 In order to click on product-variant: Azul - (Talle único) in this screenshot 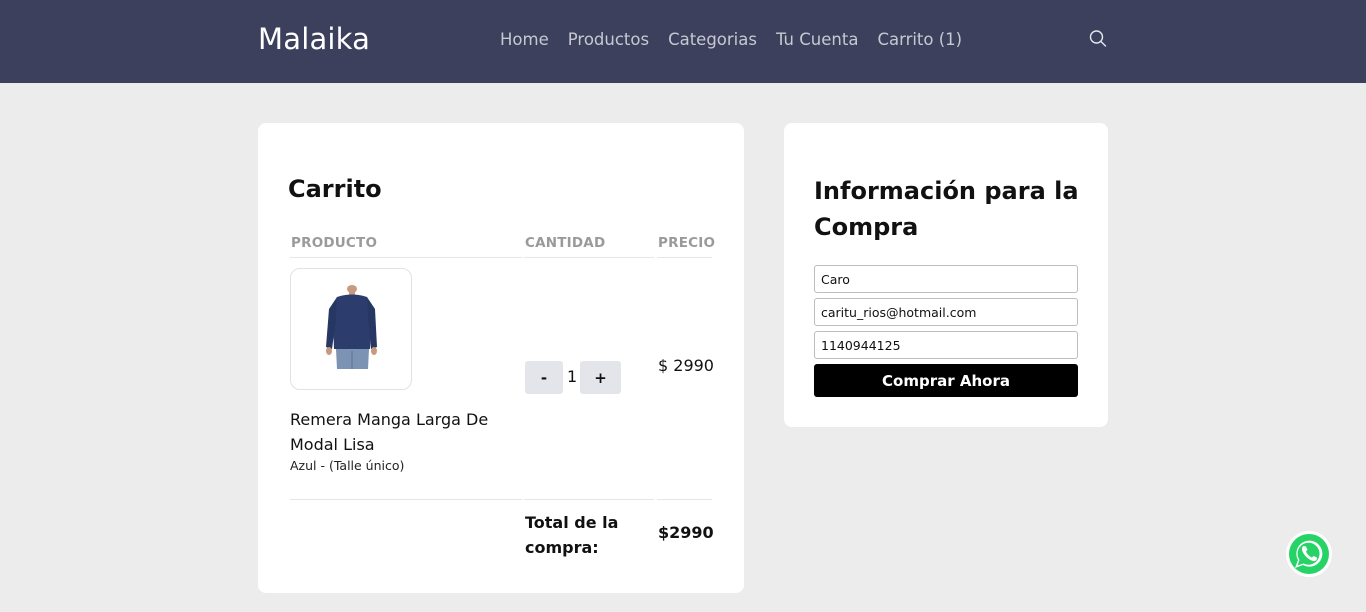, I will do `click(347, 465)`.